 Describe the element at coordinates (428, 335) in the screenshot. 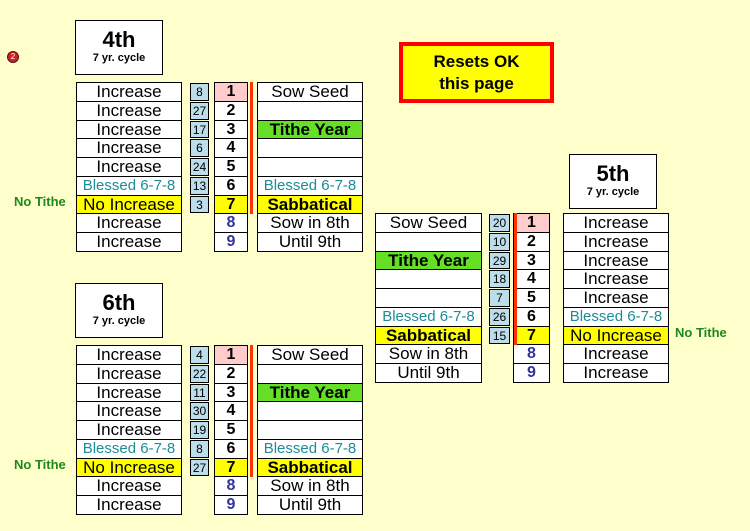

I see `left-cell: Sabbatical` at that location.